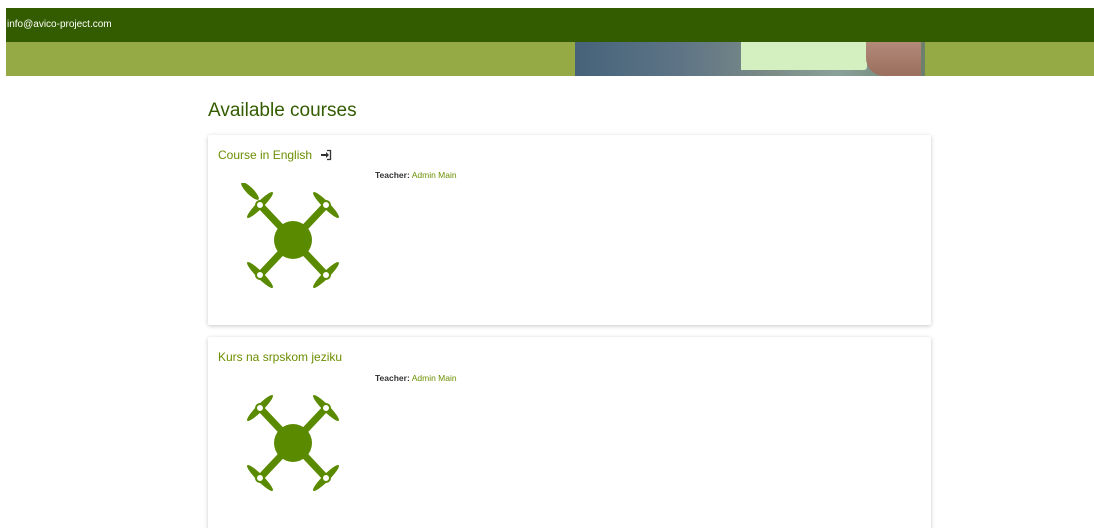 The height and width of the screenshot is (528, 1094). What do you see at coordinates (804, 56) in the screenshot?
I see `banner-photo-card` at bounding box center [804, 56].